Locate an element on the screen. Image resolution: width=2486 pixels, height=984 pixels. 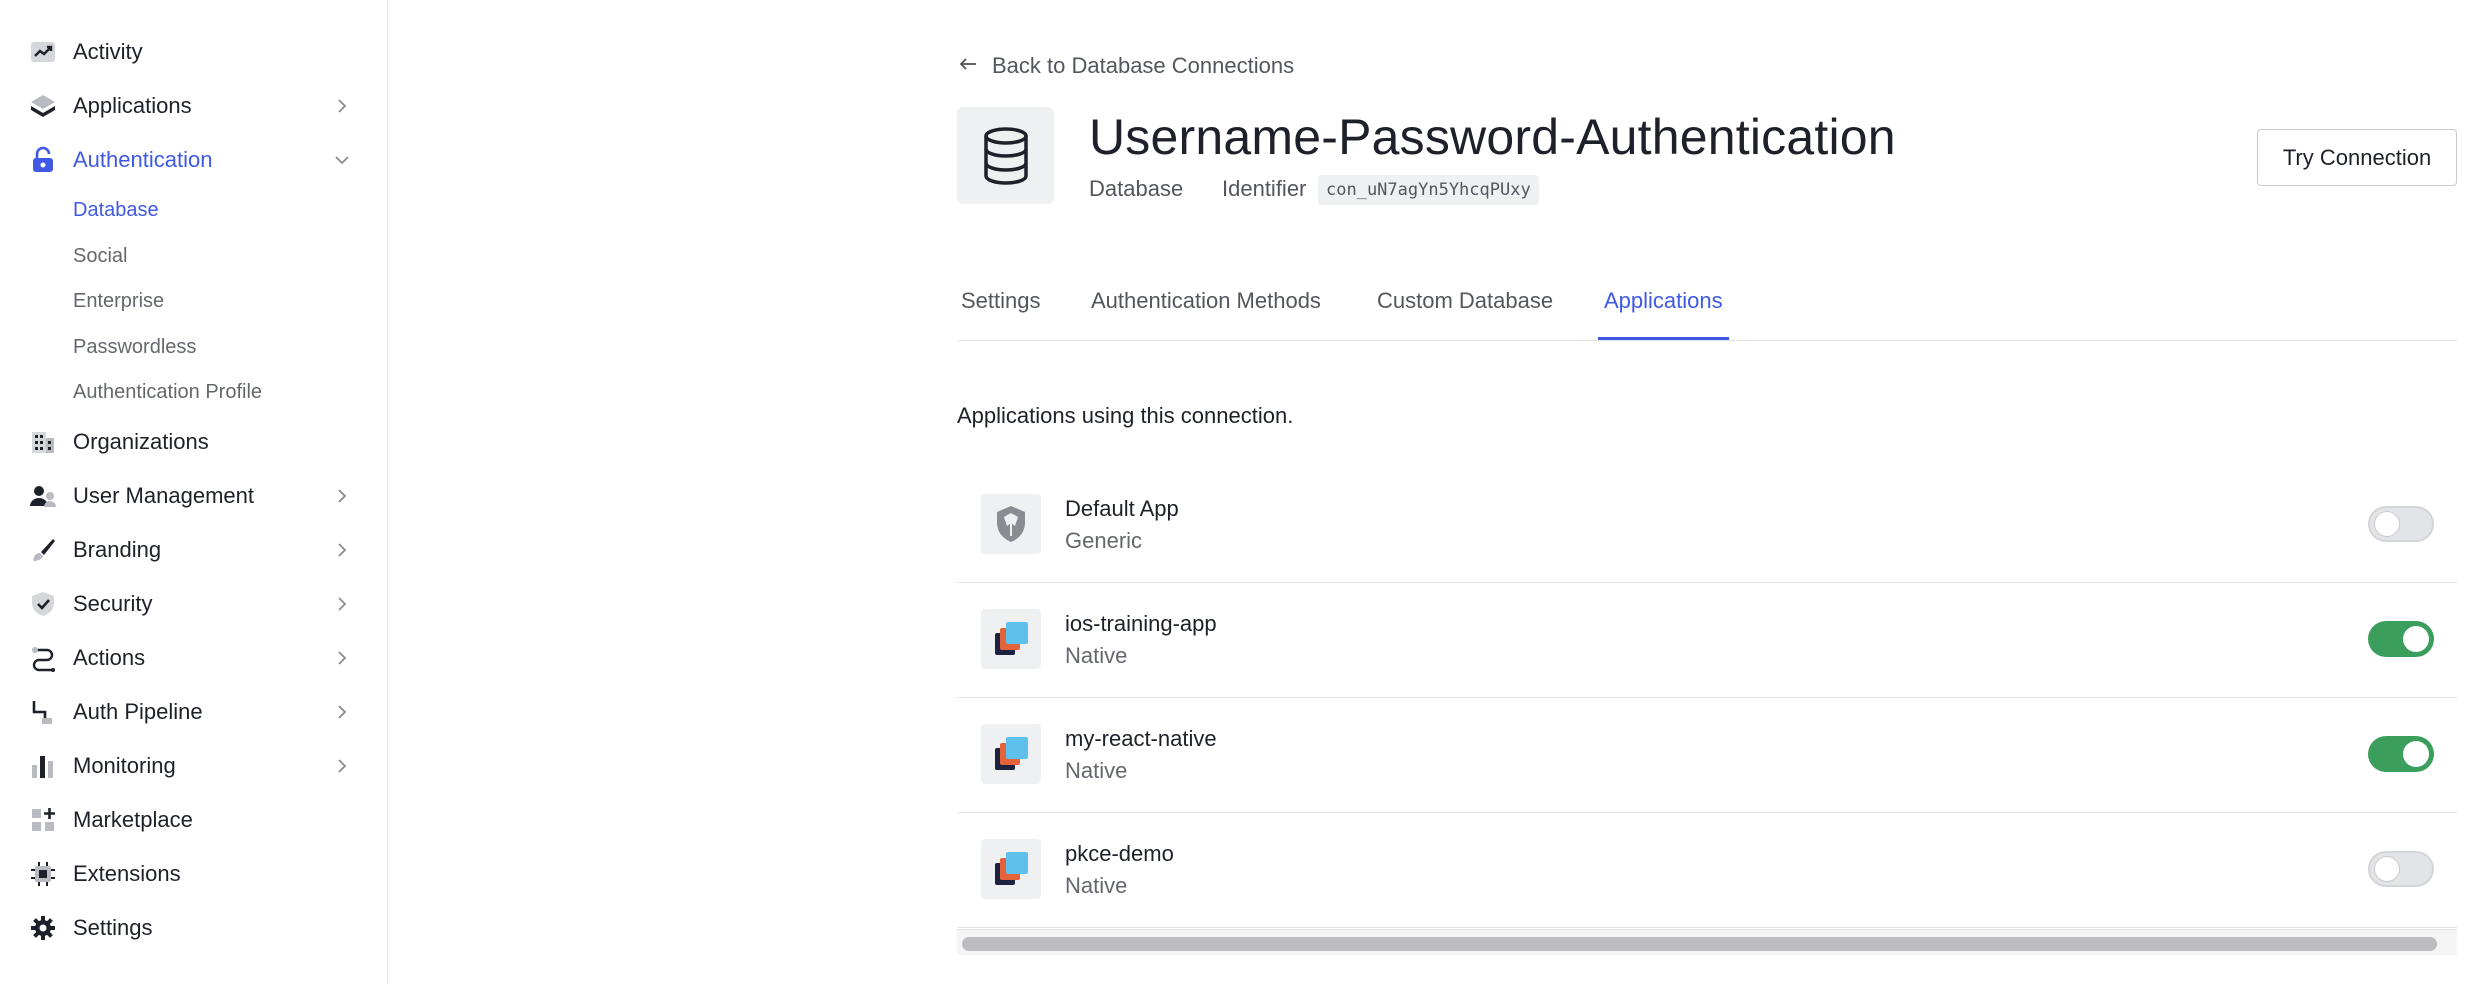
database-icon is located at coordinates (1005, 155).